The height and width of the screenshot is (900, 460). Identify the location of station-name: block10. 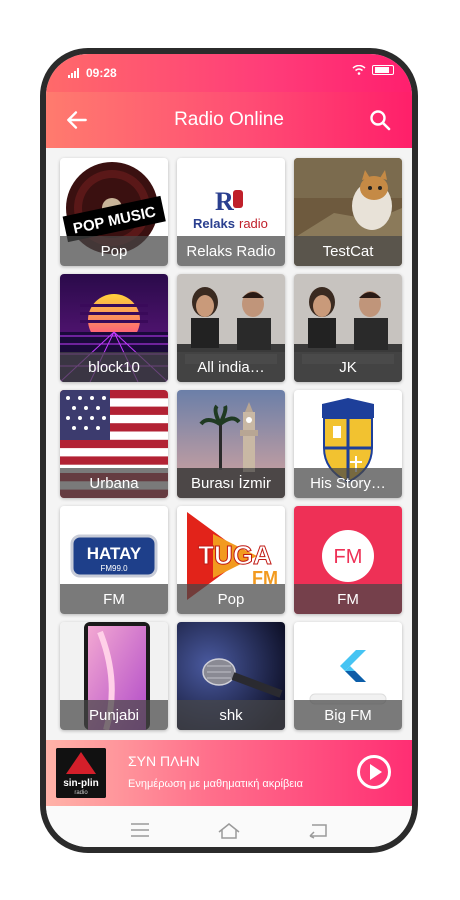
(114, 367).